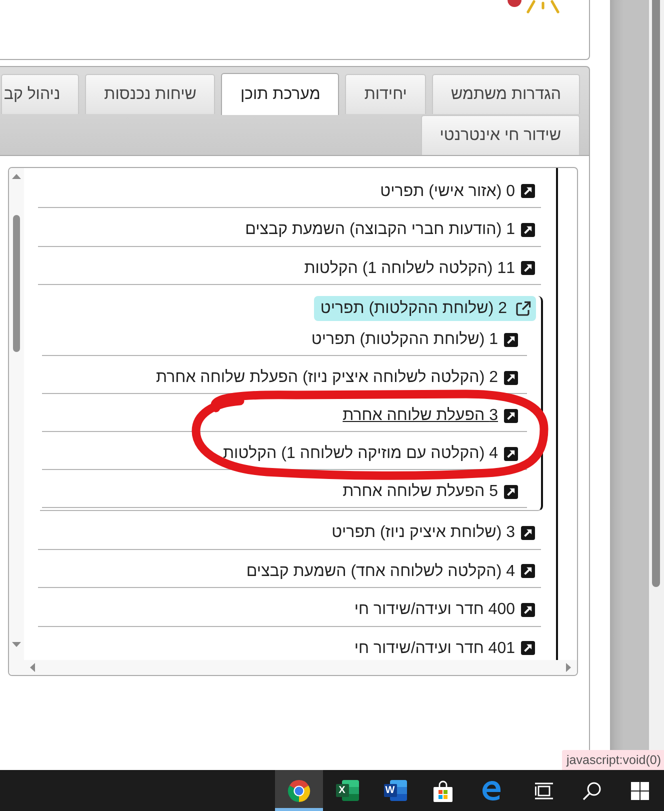 The height and width of the screenshot is (811, 664). What do you see at coordinates (444, 648) in the screenshot?
I see `tree-link: 401 חדר ועידה/שידור חי` at bounding box center [444, 648].